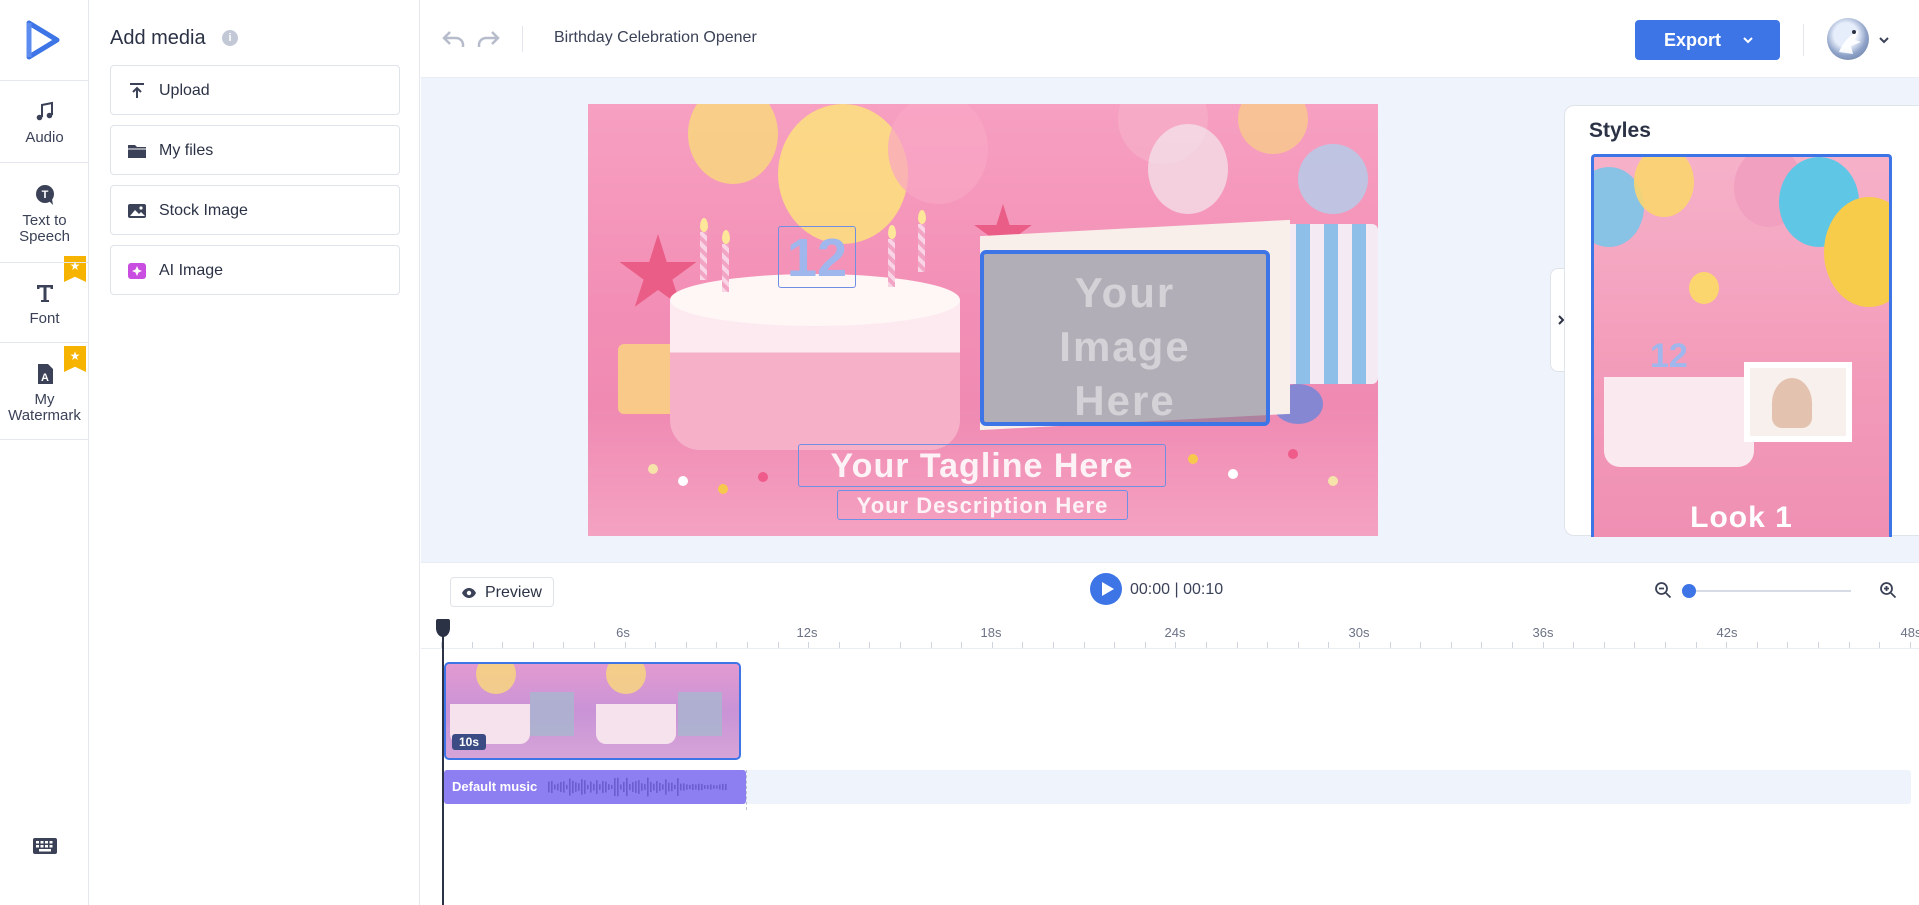  Describe the element at coordinates (488, 39) in the screenshot. I see `redo-icon` at that location.